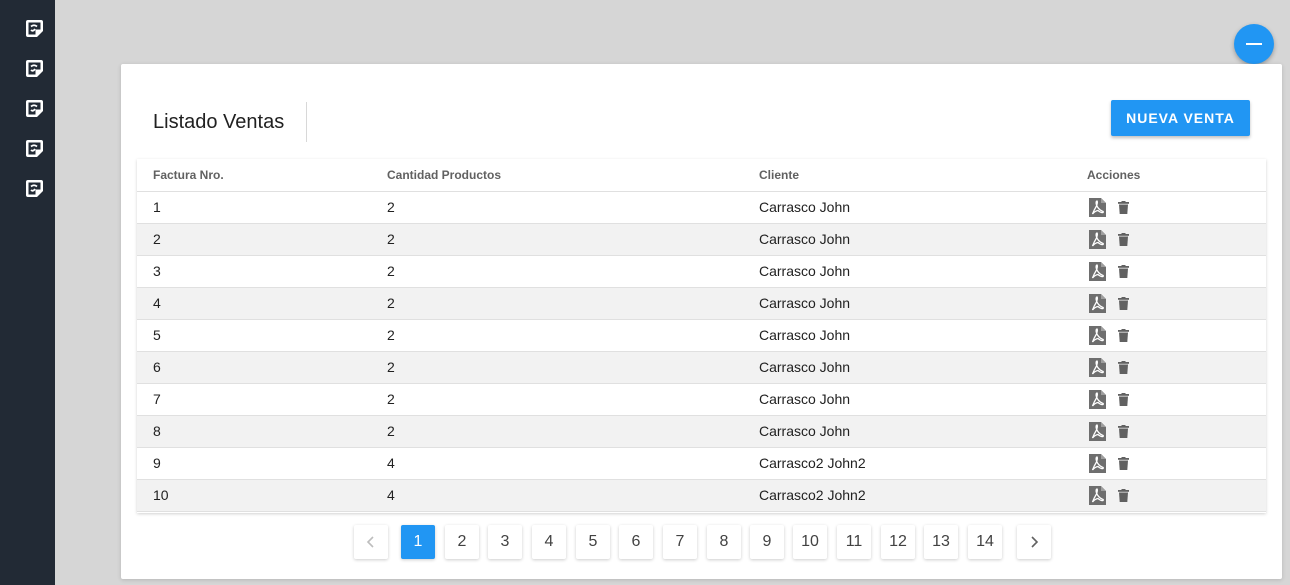 The width and height of the screenshot is (1290, 585). Describe the element at coordinates (636, 542) in the screenshot. I see `pagination-page-button: 6` at that location.